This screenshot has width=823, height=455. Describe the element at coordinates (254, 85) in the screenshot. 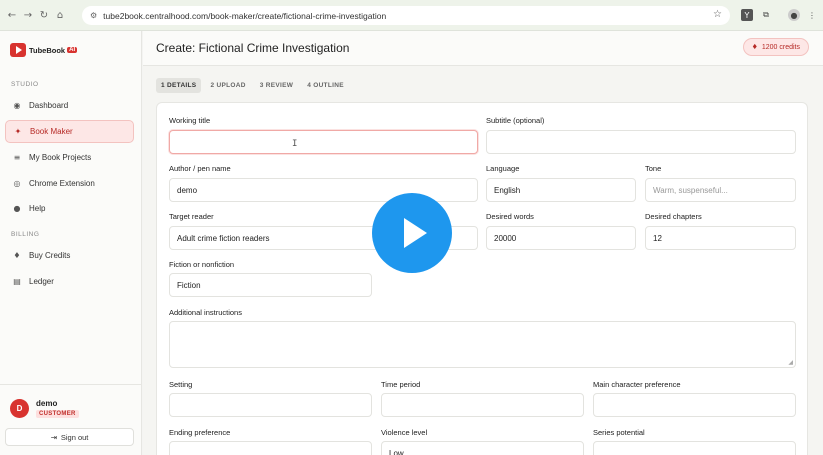

I see `step-tabs: 1 DETAILS 2 UPLOAD 3 REVIEW 4 OUTLINE` at that location.